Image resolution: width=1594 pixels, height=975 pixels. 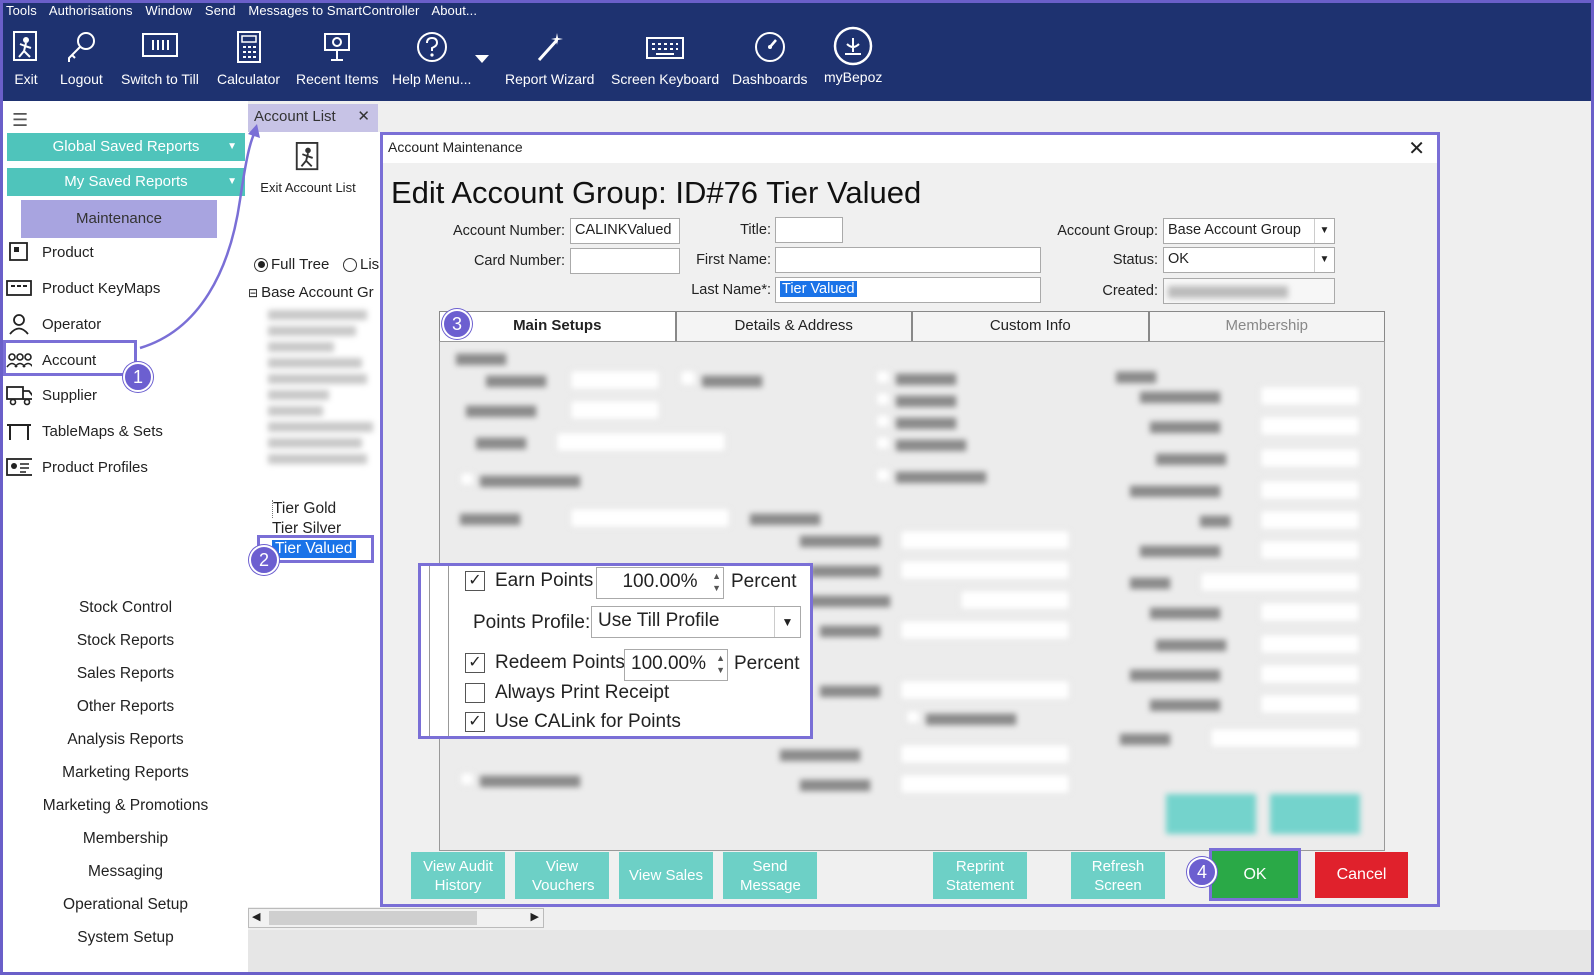 What do you see at coordinates (458, 875) in the screenshot?
I see `view-audit-history-button: View Audit History` at bounding box center [458, 875].